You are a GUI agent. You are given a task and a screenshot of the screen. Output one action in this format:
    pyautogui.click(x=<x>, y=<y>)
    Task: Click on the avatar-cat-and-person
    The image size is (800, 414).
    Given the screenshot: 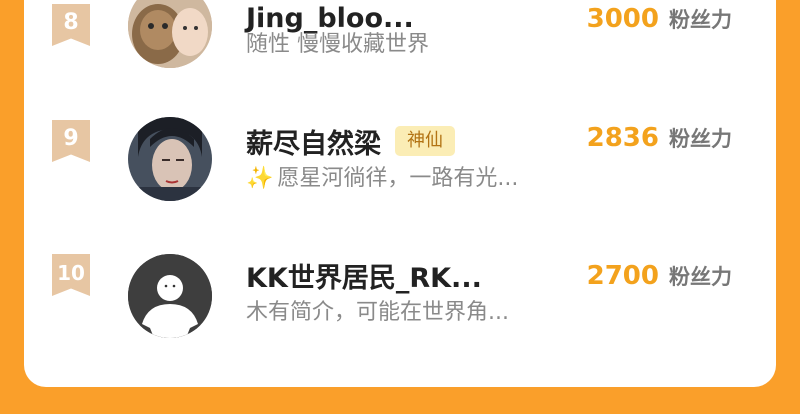 What is the action you would take?
    pyautogui.click(x=170, y=34)
    